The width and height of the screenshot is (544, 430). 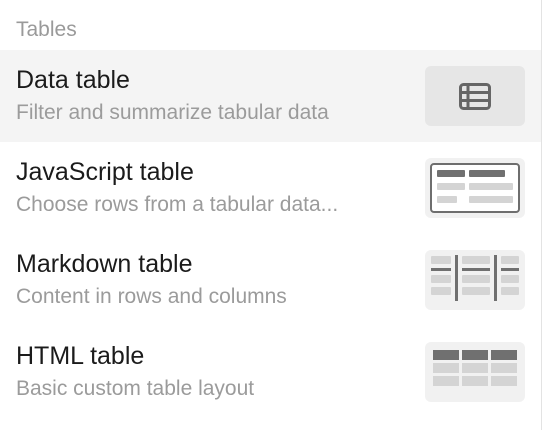 I want to click on item-title: Data table, so click(x=73, y=80).